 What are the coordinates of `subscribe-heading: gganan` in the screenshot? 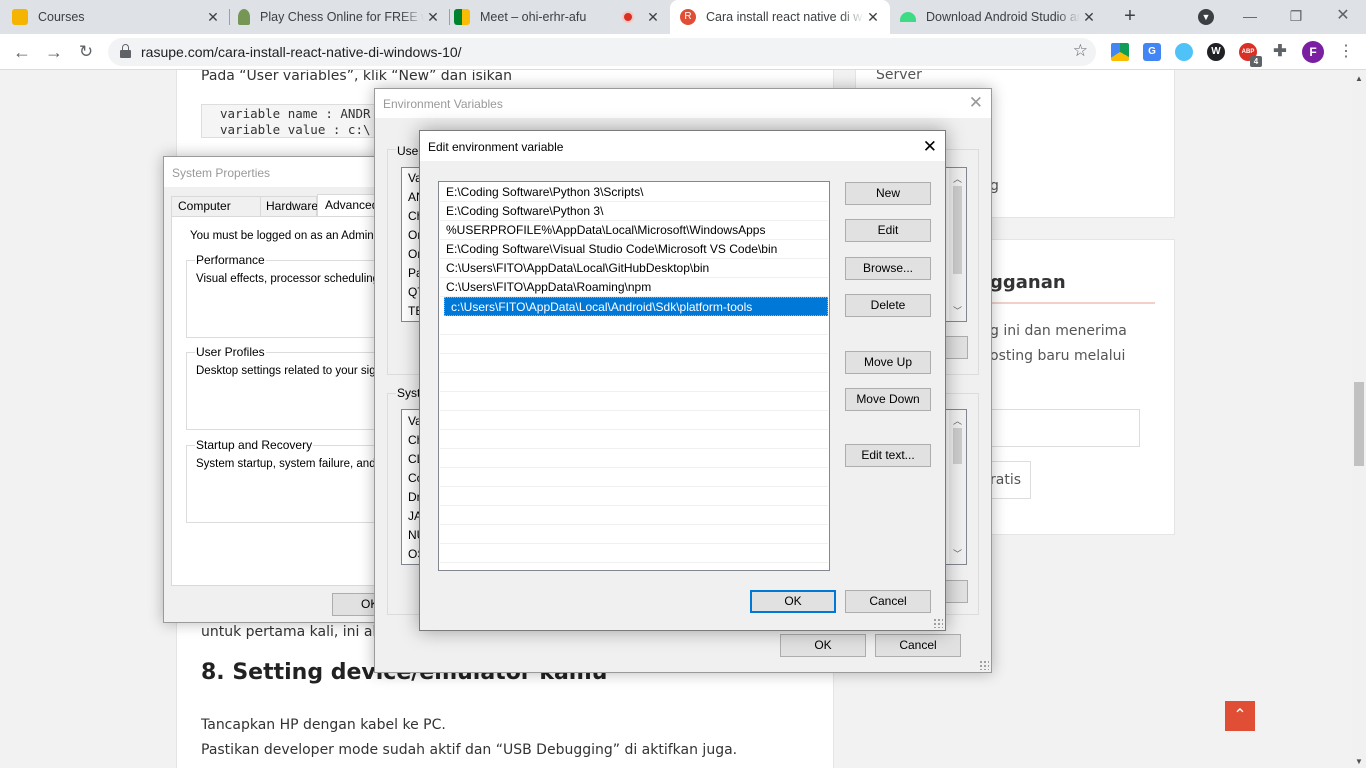 It's located at (1028, 282).